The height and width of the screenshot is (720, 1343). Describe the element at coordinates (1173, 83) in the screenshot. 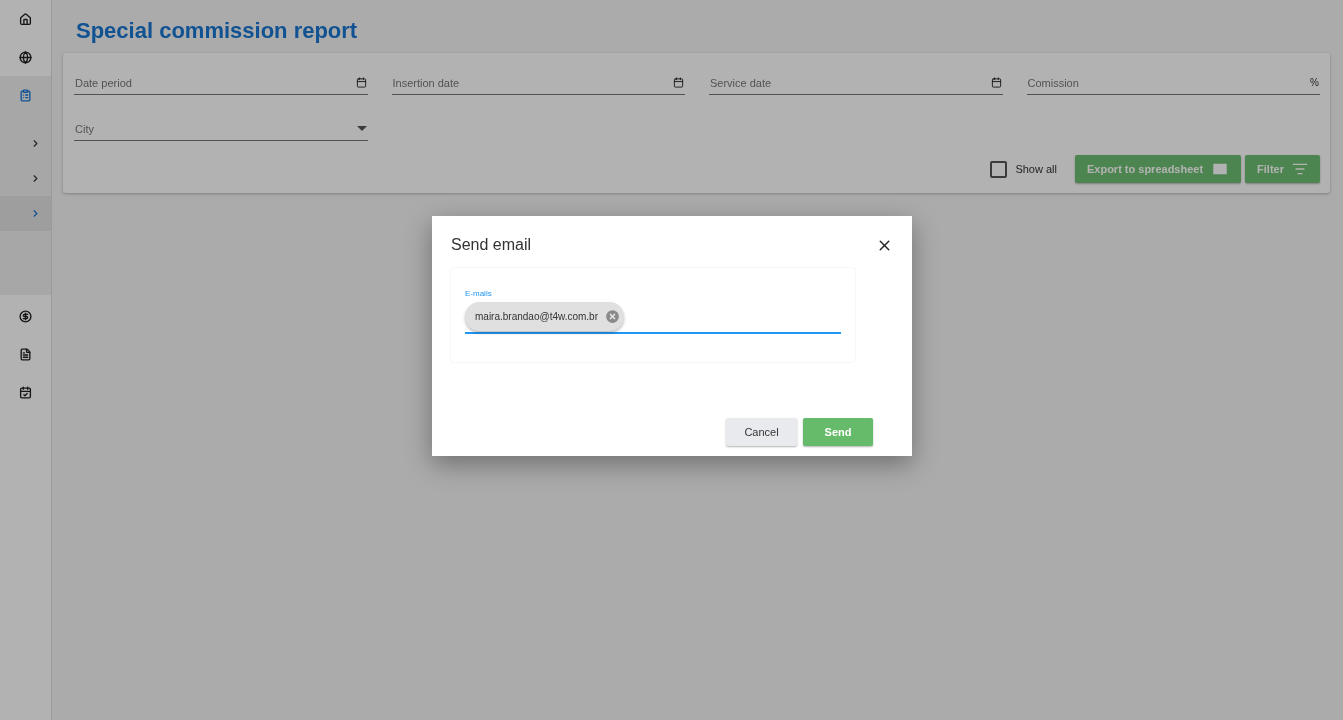

I see `input-field: Comission %` at that location.